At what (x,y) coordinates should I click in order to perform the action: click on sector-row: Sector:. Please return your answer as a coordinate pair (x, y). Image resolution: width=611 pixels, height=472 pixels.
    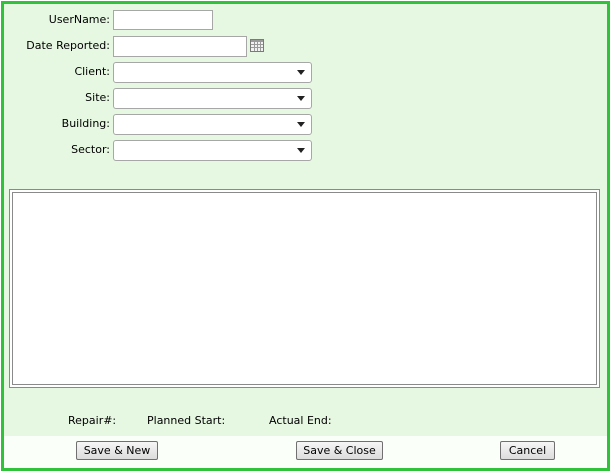
    Looking at the image, I should click on (164, 152).